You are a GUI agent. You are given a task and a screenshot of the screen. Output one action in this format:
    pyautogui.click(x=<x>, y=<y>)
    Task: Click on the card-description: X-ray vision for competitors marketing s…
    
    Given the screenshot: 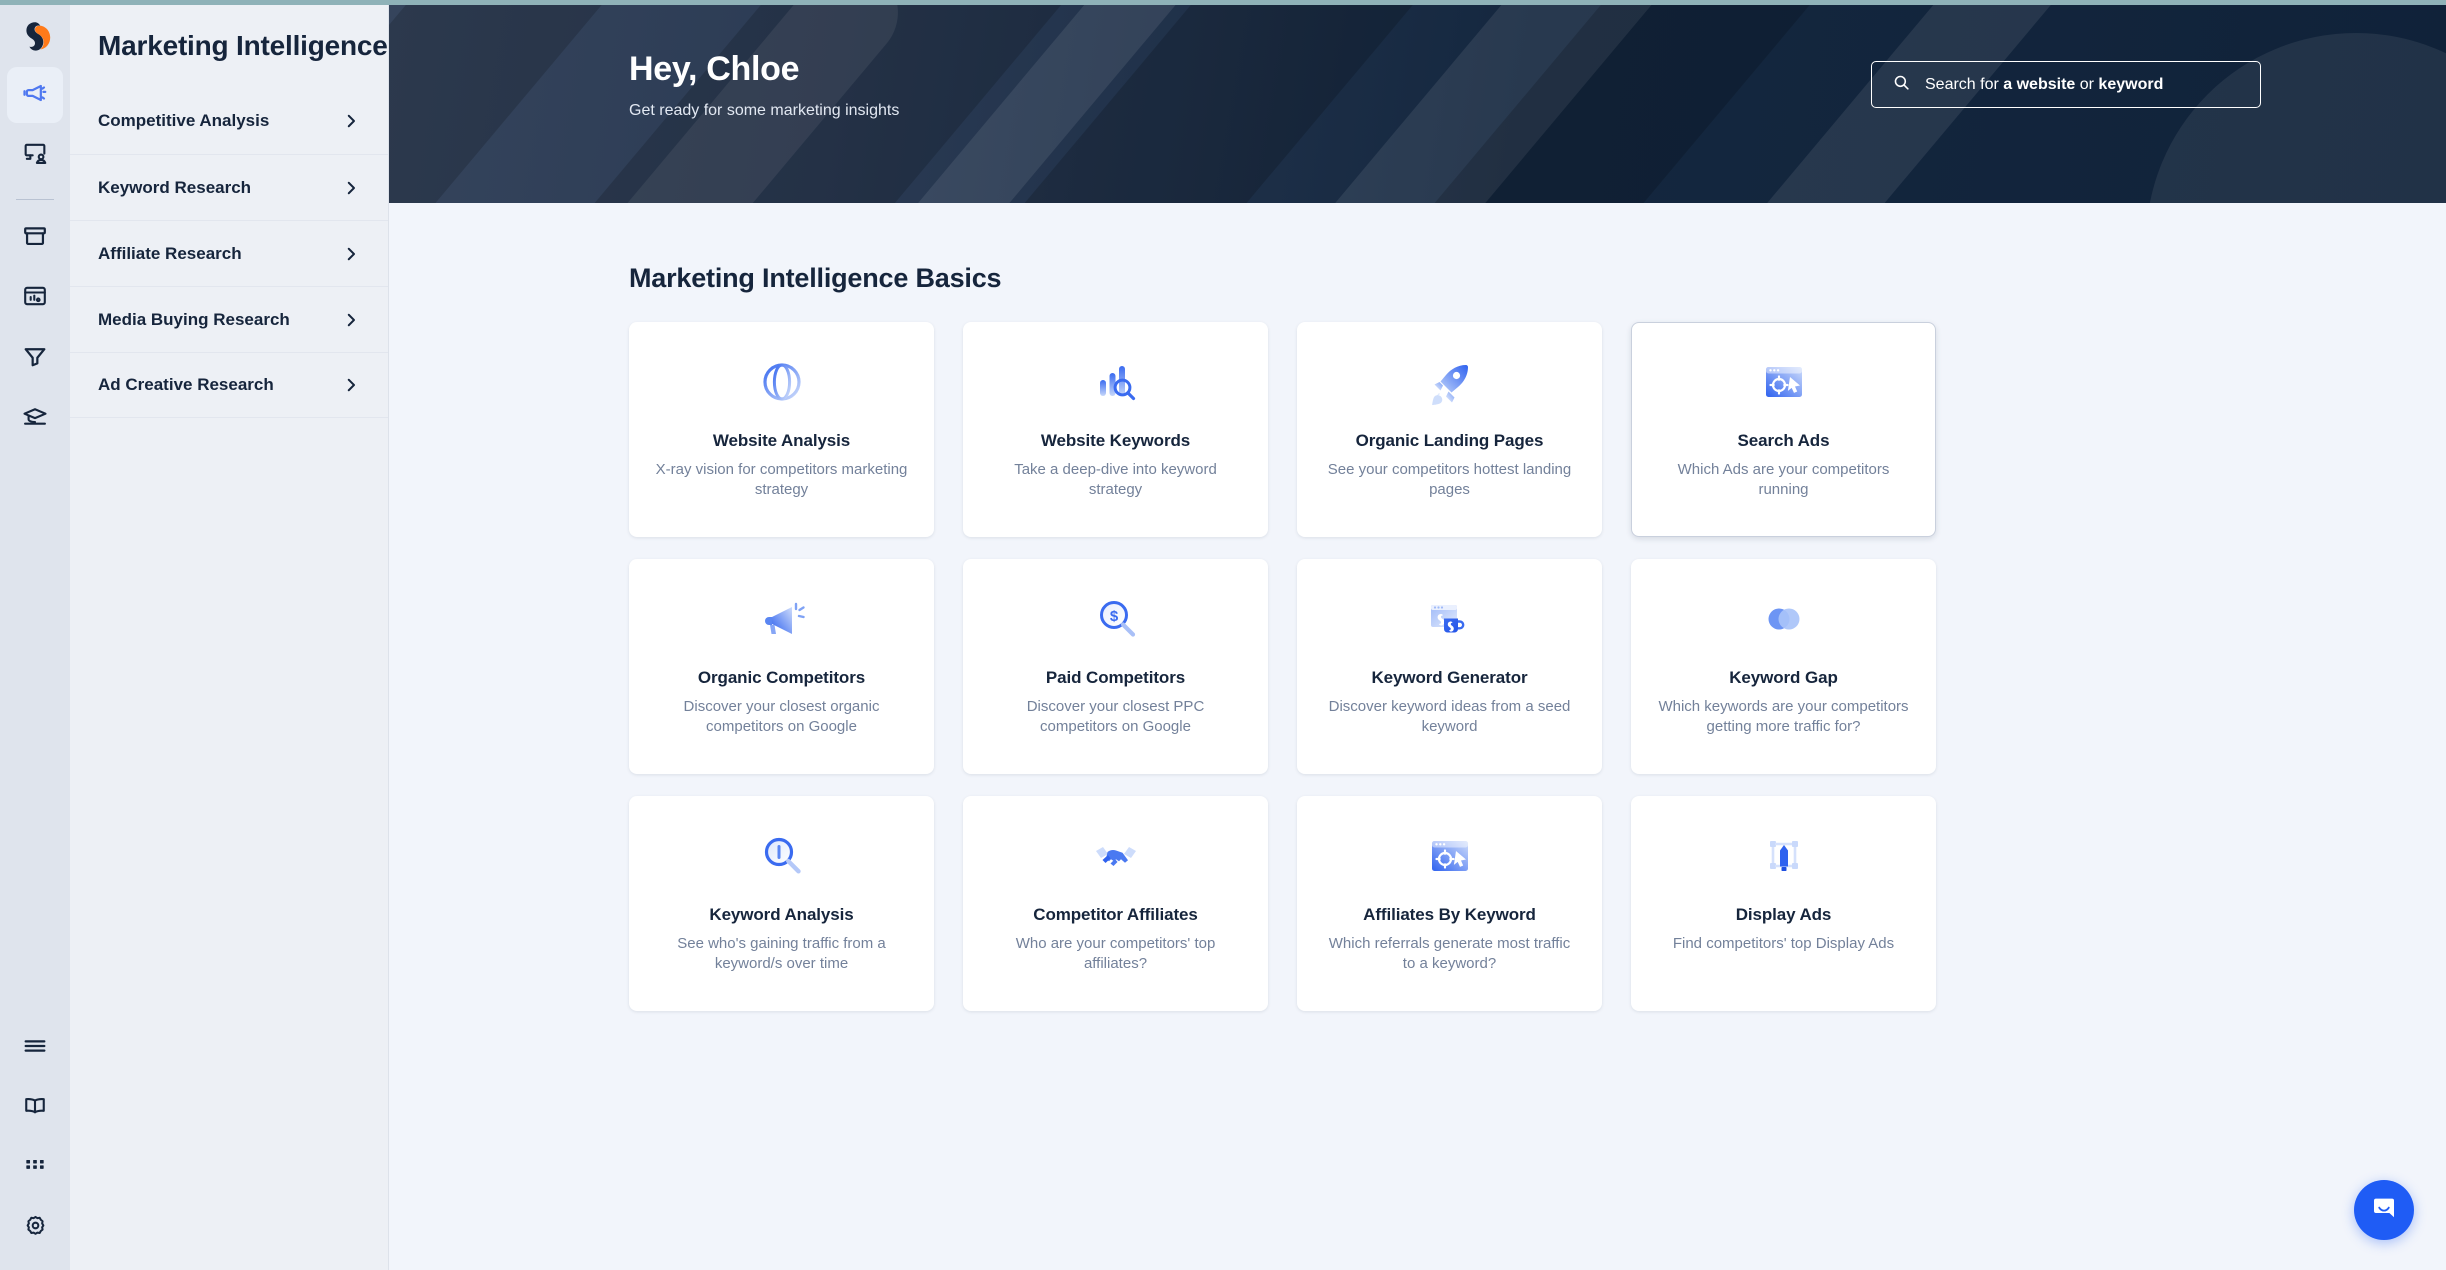 What is the action you would take?
    pyautogui.click(x=781, y=479)
    